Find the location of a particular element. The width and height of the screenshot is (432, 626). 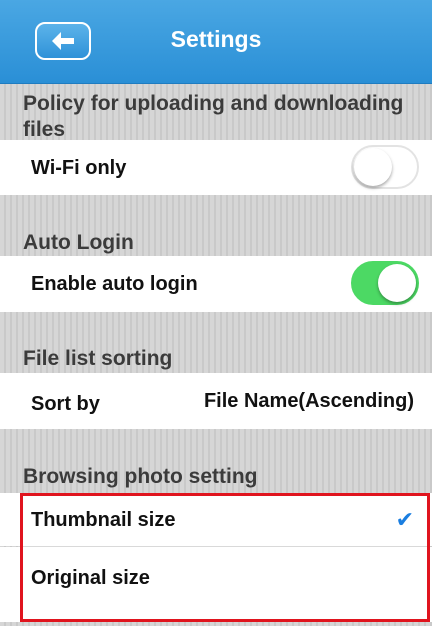

original-size-label: Original size is located at coordinates (90, 578).